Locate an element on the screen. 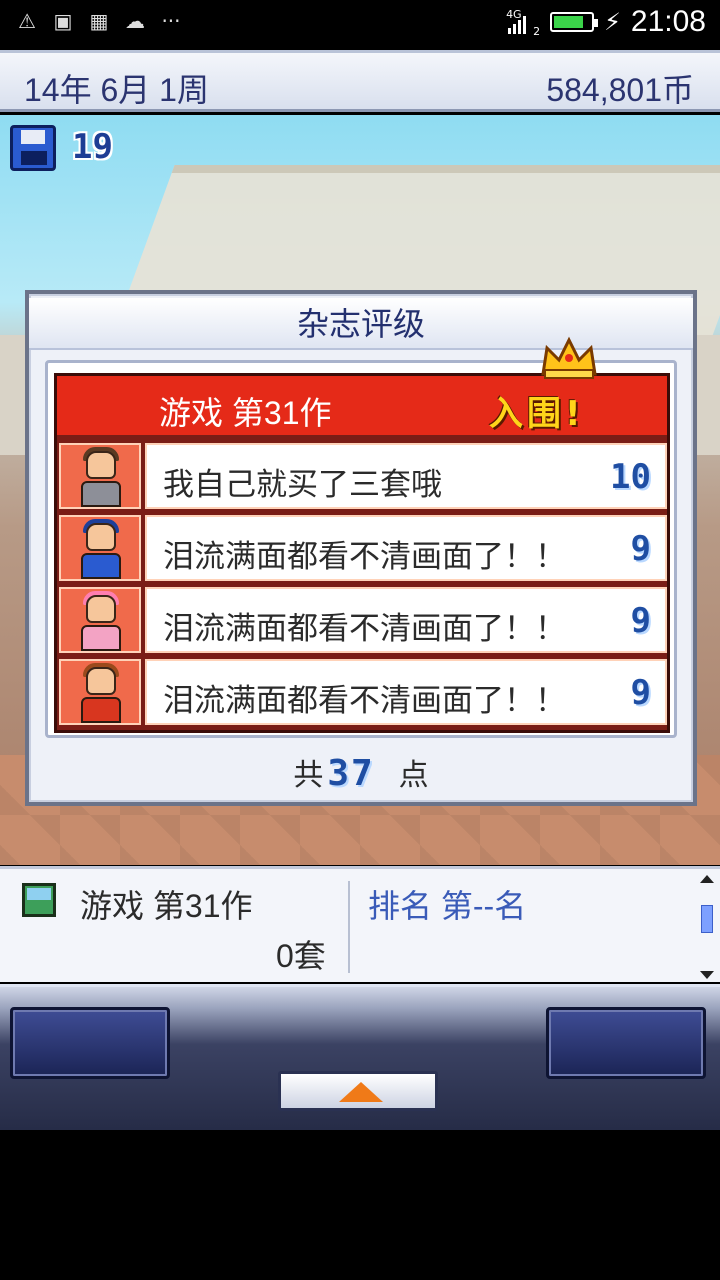 The width and height of the screenshot is (720, 1280). image-icon: ▣ is located at coordinates (63, 21).